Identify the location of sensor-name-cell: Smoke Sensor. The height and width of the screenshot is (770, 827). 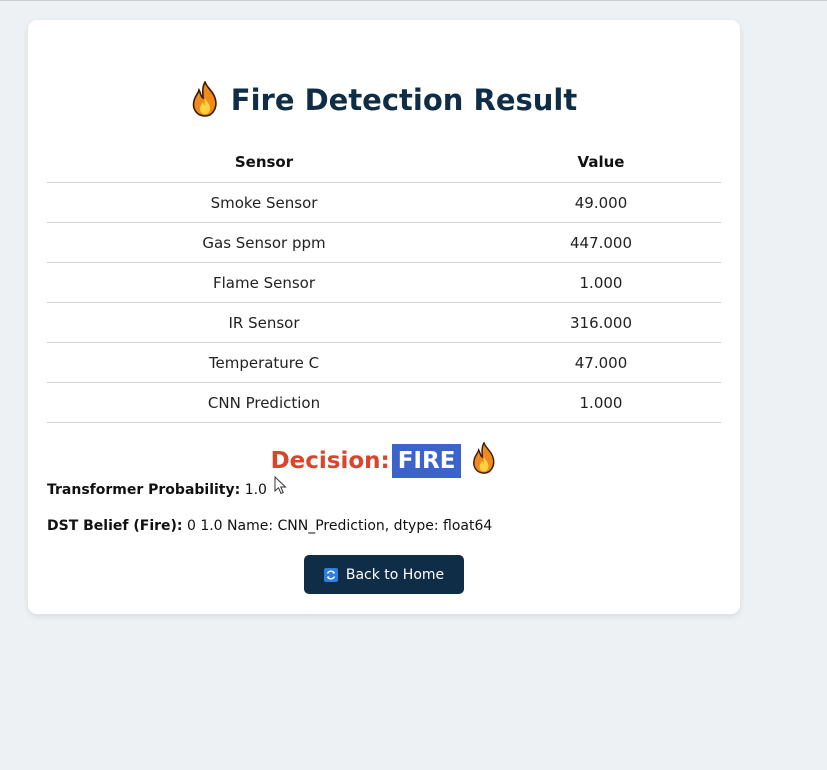
(264, 202).